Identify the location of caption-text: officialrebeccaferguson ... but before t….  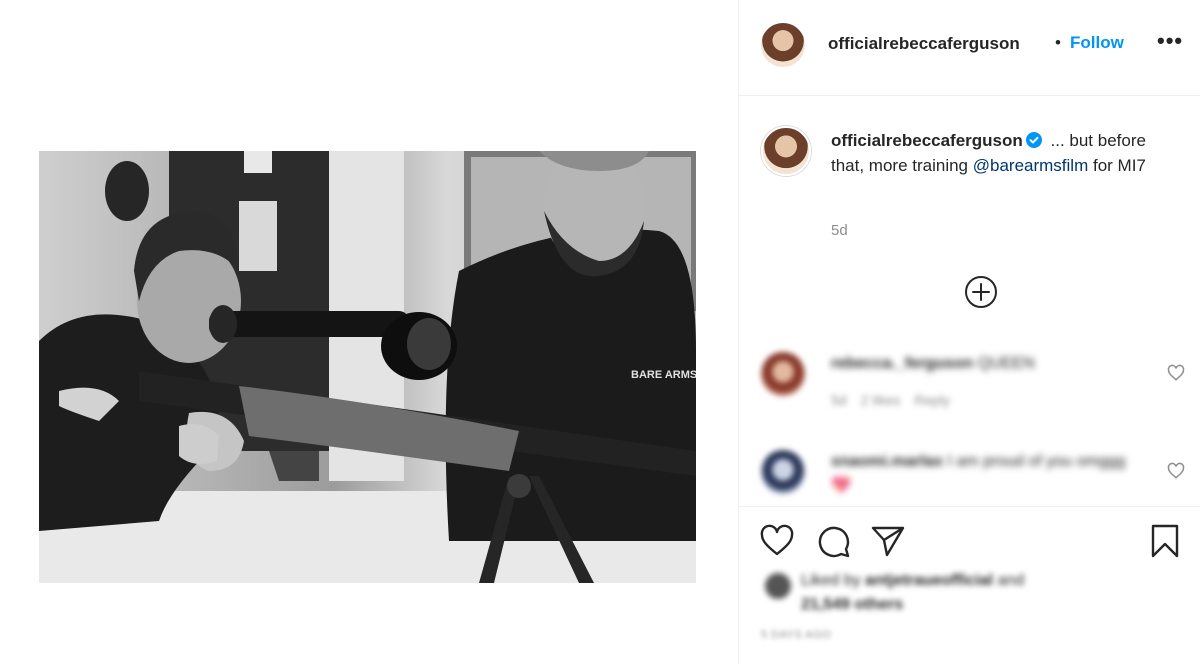
(996, 153).